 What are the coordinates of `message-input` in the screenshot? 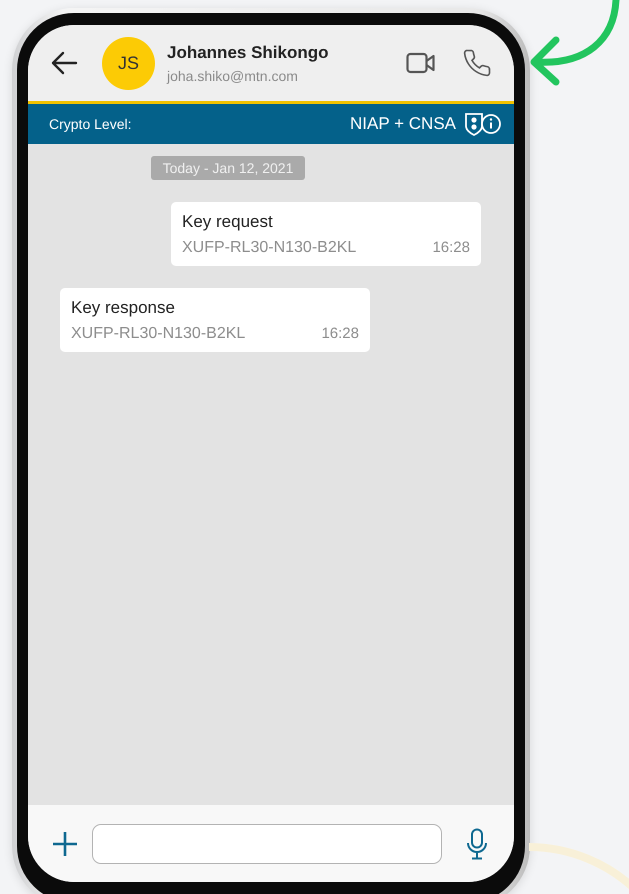 It's located at (267, 844).